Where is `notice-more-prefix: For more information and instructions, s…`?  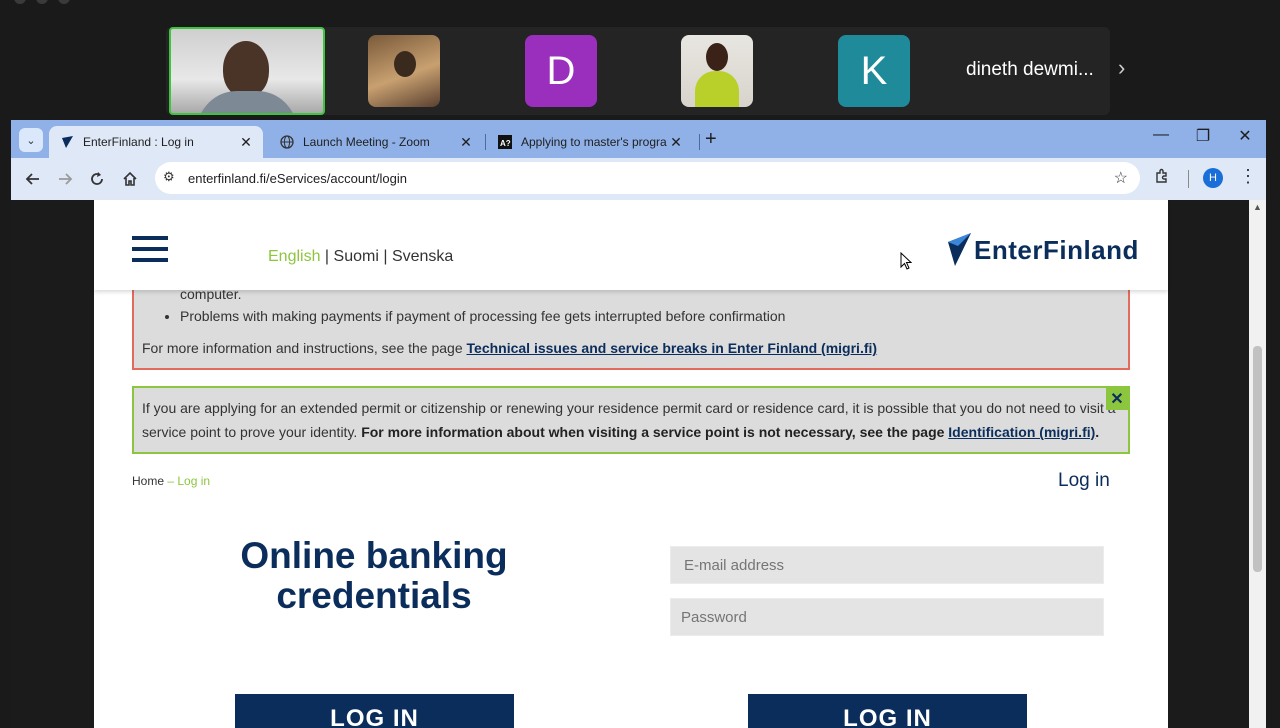
notice-more-prefix: For more information and instructions, s… is located at coordinates (304, 348).